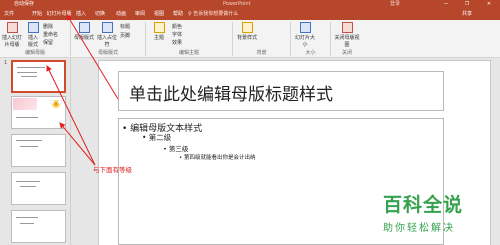 Image resolution: width=500 pixels, height=245 pixels. What do you see at coordinates (175, 148) in the screenshot?
I see `text-level-3: • 第三级` at bounding box center [175, 148].